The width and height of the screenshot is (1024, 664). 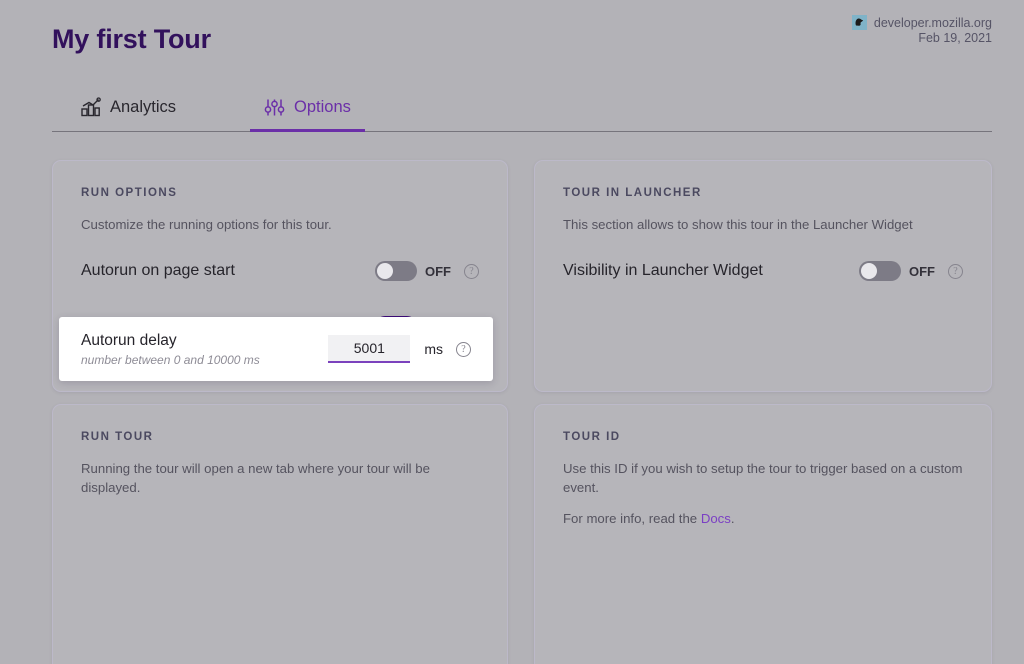 I want to click on toggle-state-autorun-on-page-start: OFF, so click(x=438, y=271).